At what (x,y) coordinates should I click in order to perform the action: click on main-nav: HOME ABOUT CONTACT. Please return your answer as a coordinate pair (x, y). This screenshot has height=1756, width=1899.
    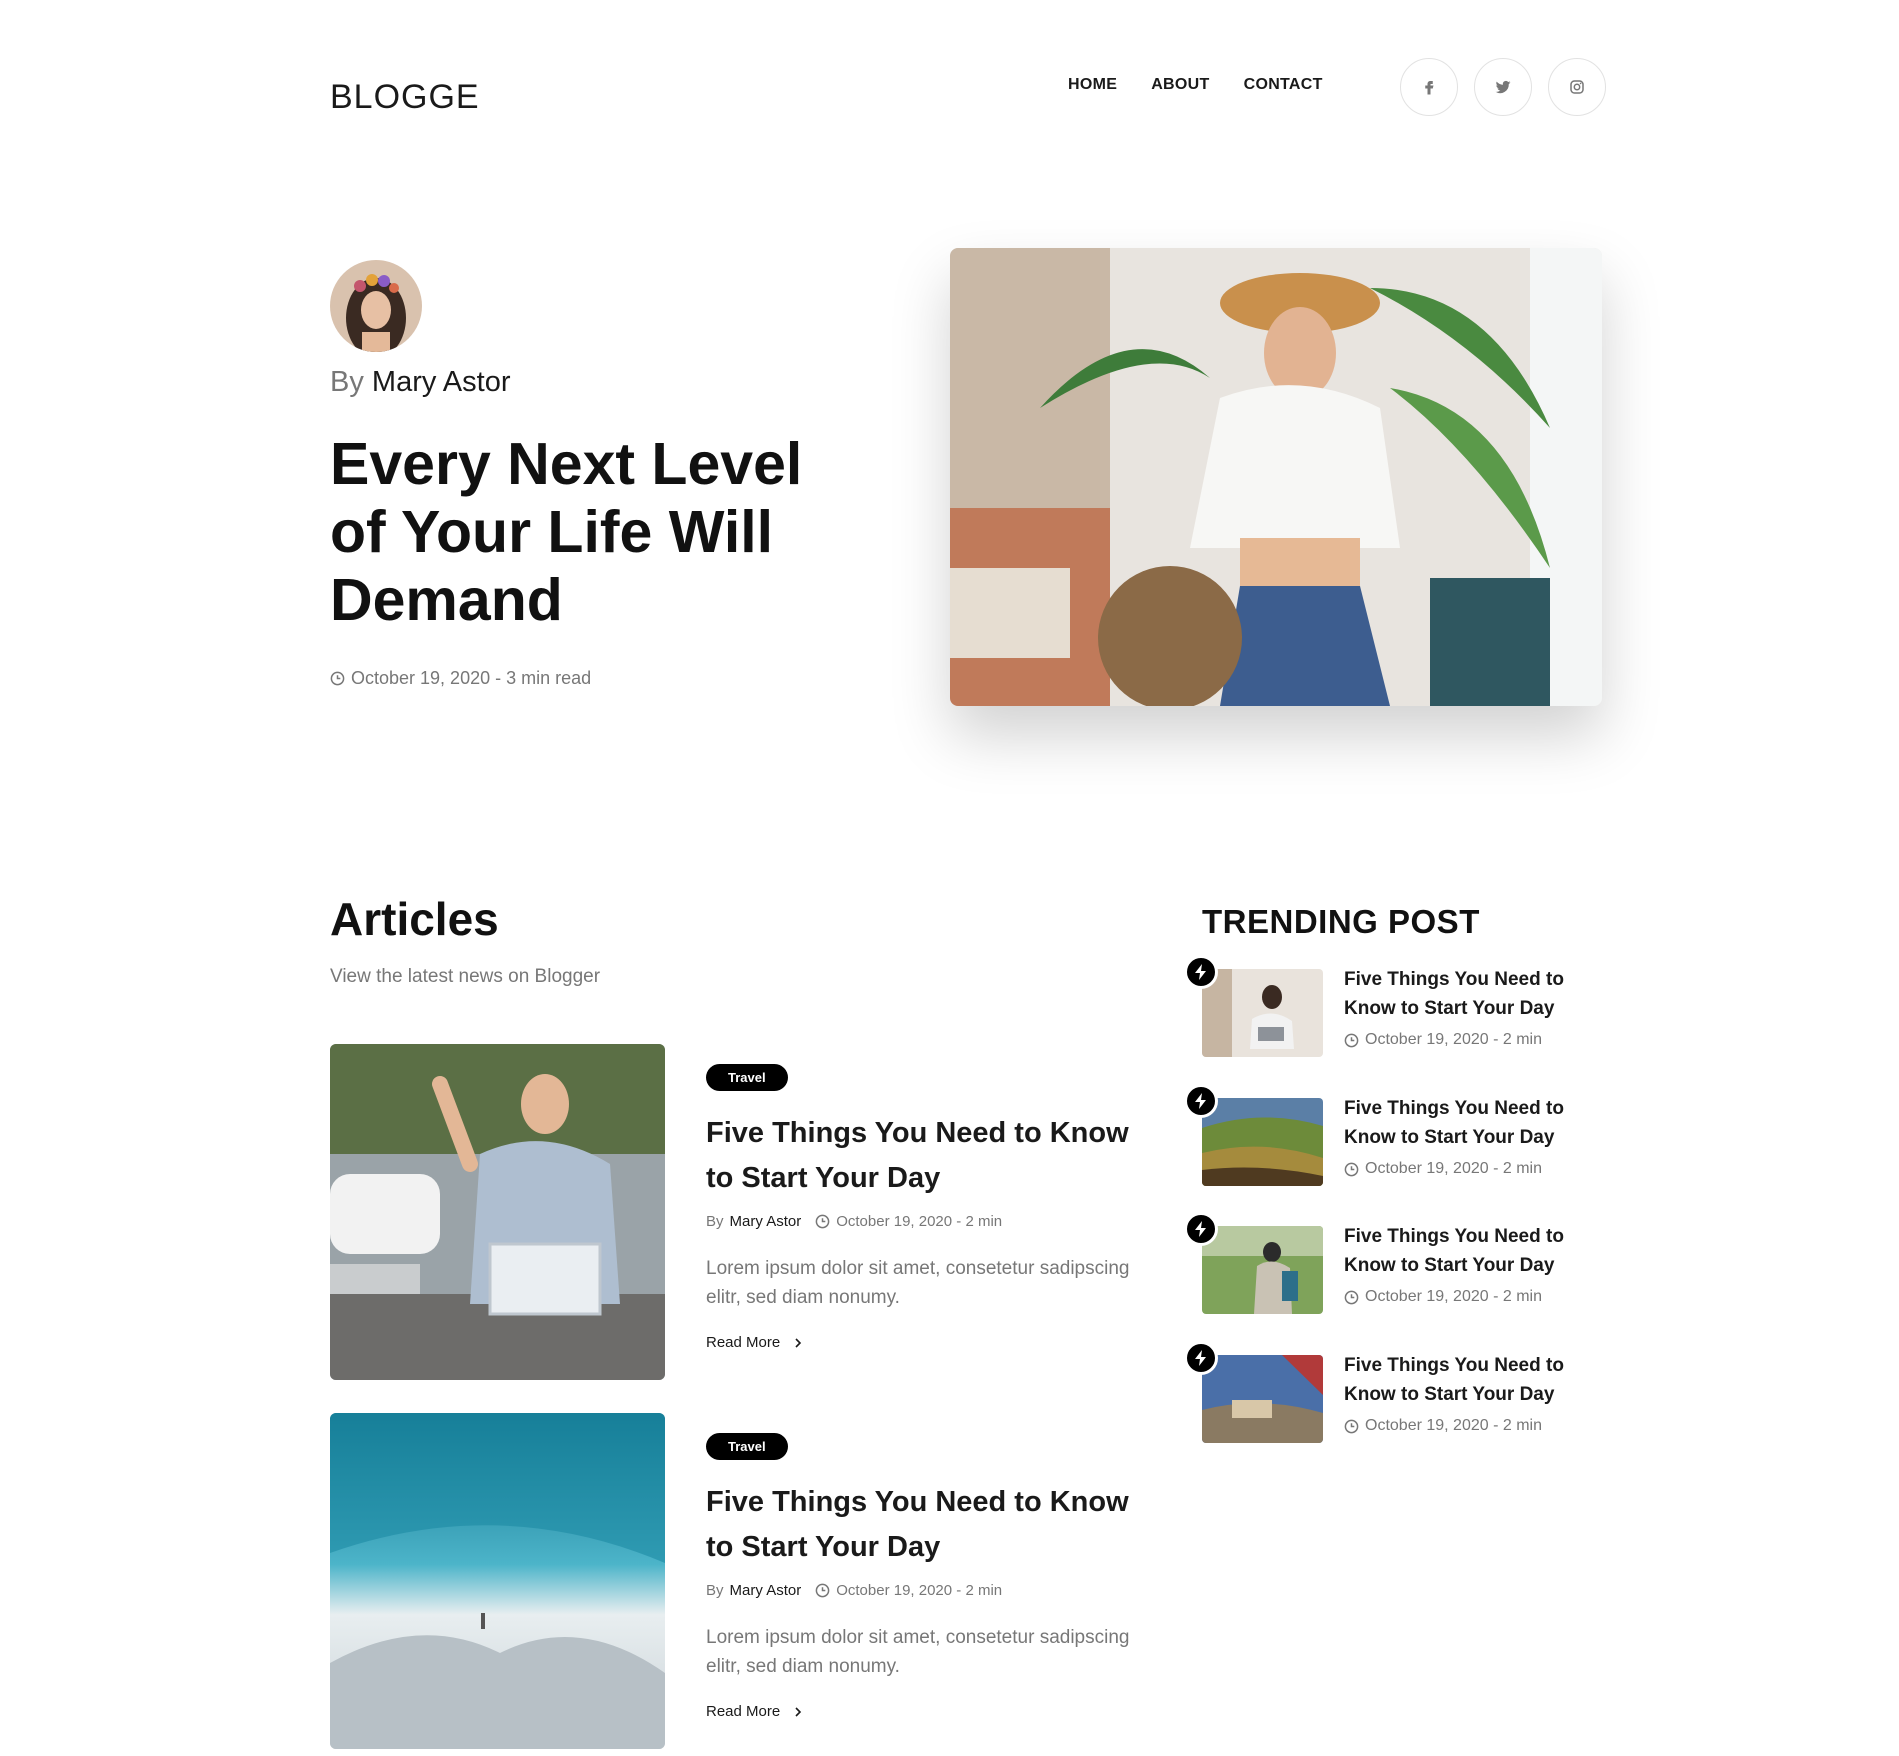
    Looking at the image, I should click on (1195, 85).